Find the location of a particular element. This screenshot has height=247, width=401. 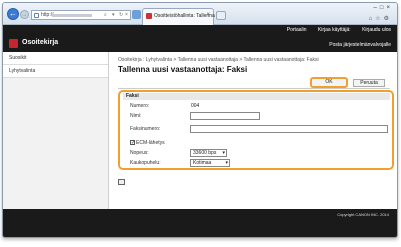

star-icon: ☆ is located at coordinates (379, 19).